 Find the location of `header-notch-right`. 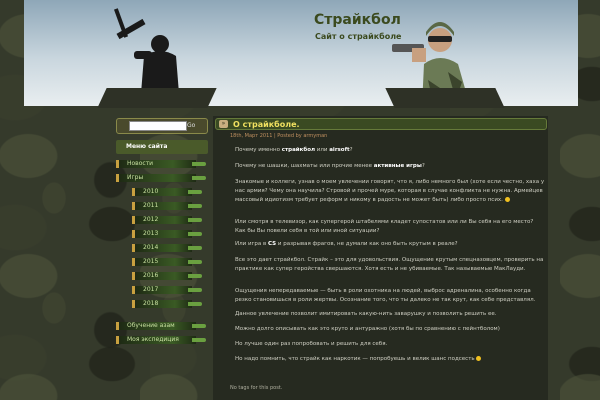

header-notch-right is located at coordinates (445, 98).